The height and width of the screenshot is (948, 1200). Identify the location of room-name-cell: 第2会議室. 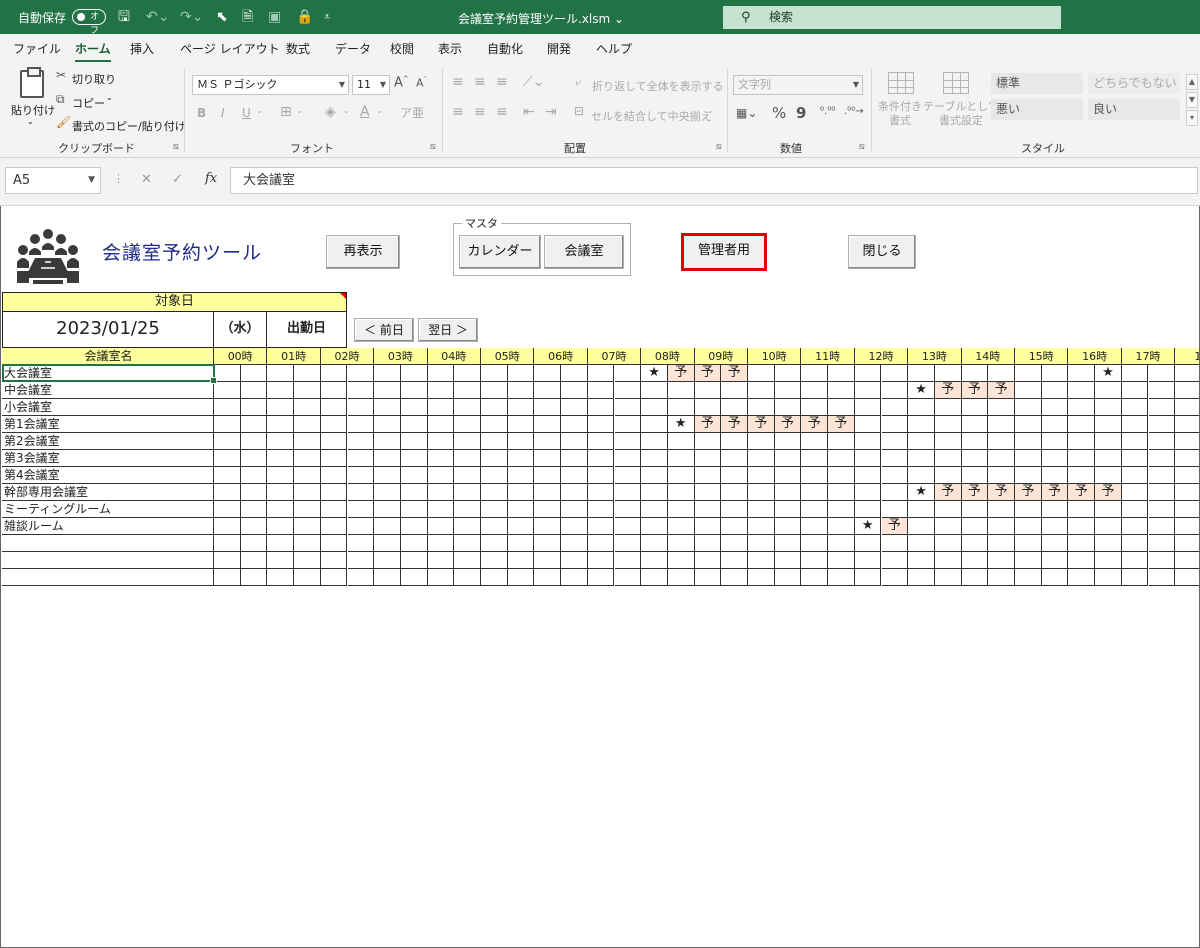
(108, 441).